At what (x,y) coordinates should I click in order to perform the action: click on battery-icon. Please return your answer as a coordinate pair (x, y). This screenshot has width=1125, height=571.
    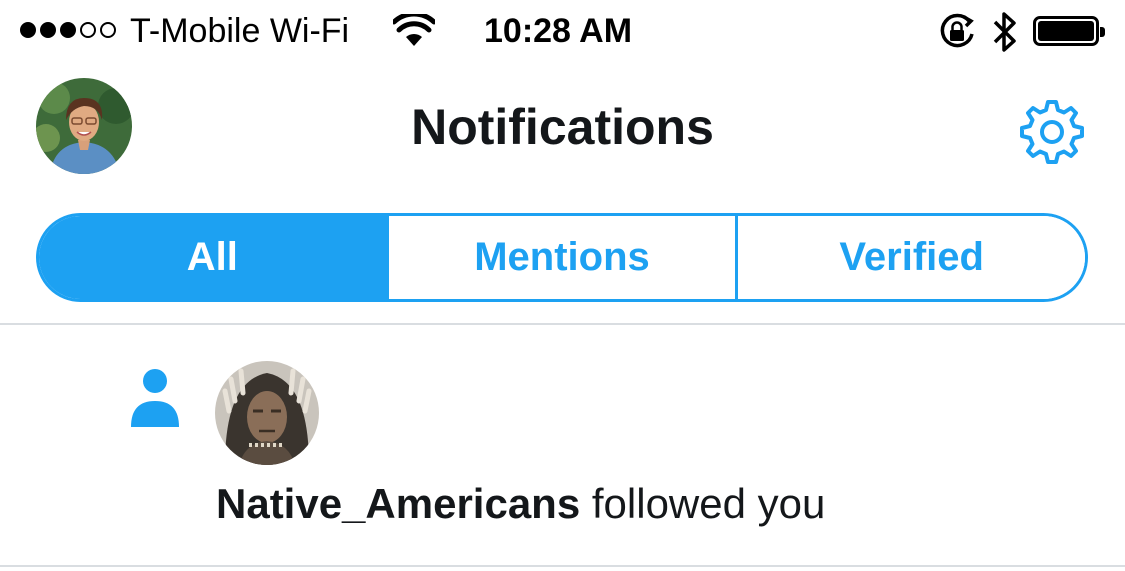
    Looking at the image, I should click on (1069, 31).